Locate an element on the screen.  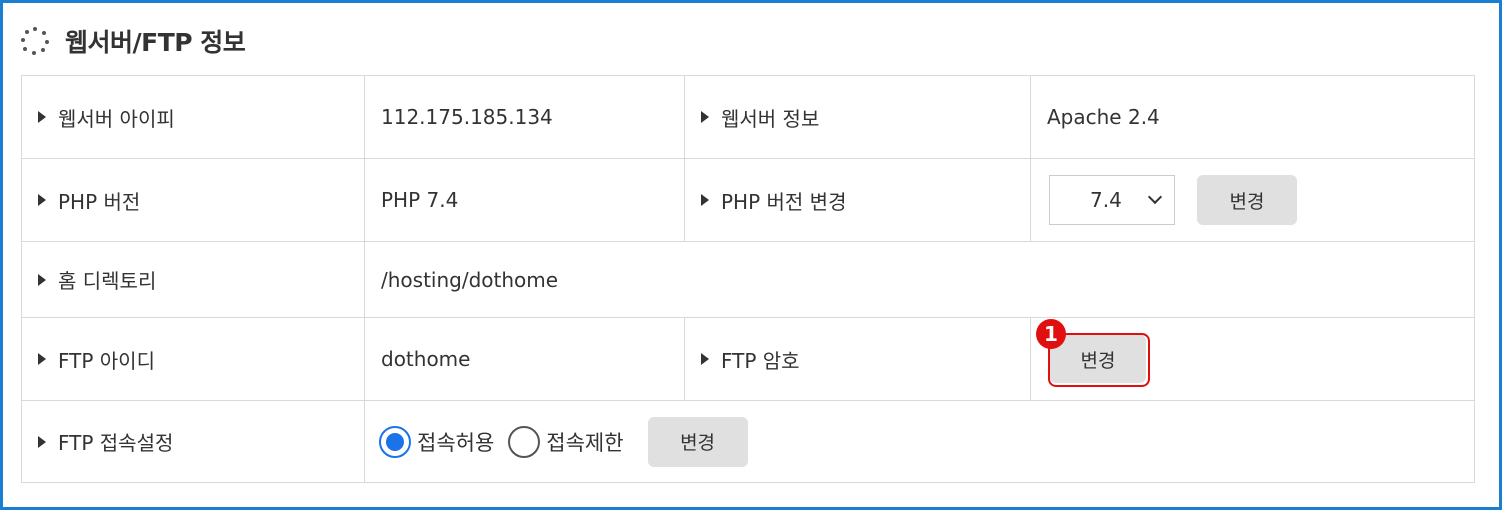
table-row: 홈 디렉토리 /hosting/dothome is located at coordinates (748, 279).